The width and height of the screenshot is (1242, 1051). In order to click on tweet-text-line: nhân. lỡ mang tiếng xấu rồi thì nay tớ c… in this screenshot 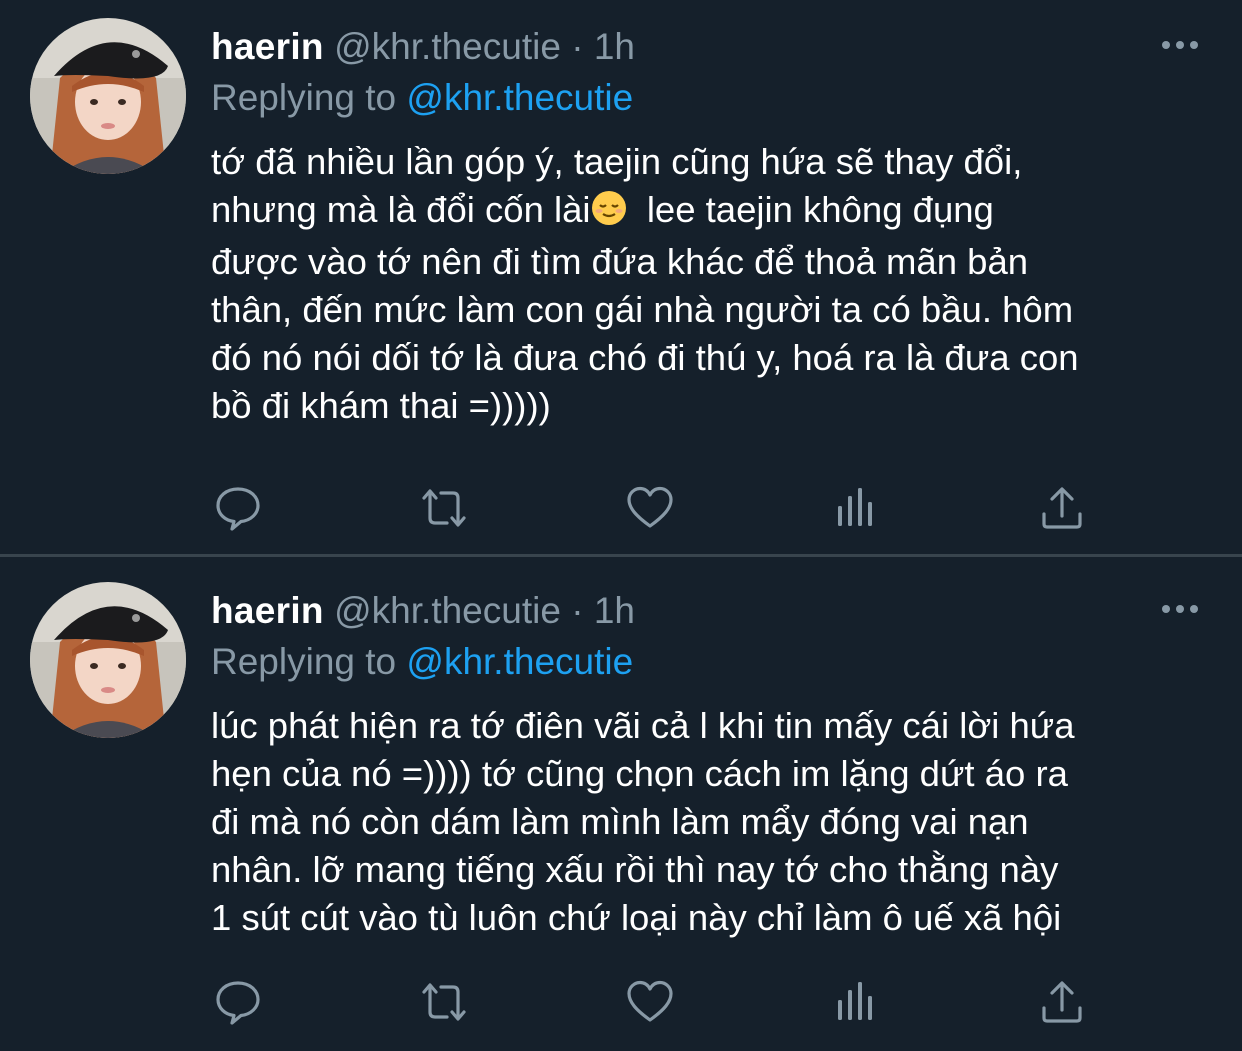, I will do `click(635, 869)`.